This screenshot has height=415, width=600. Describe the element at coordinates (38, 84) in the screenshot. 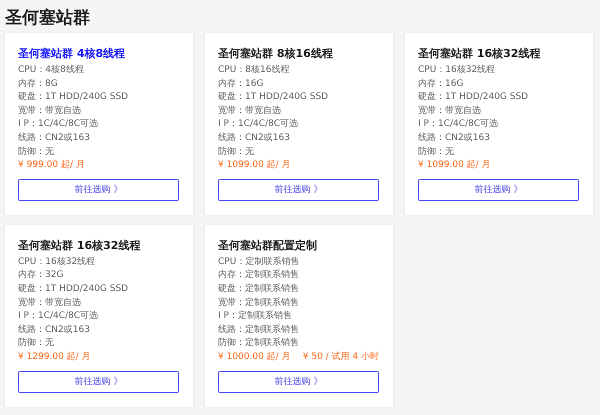

I see `spec-line: 内存：8G` at that location.